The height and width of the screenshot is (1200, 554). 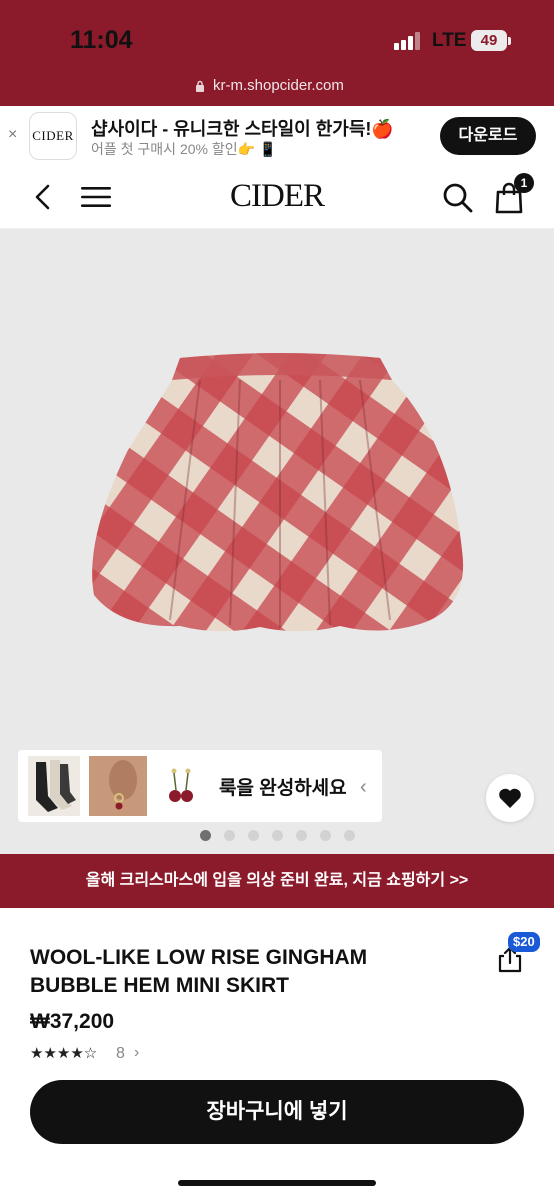 I want to click on status-time: 11:04, so click(x=101, y=40).